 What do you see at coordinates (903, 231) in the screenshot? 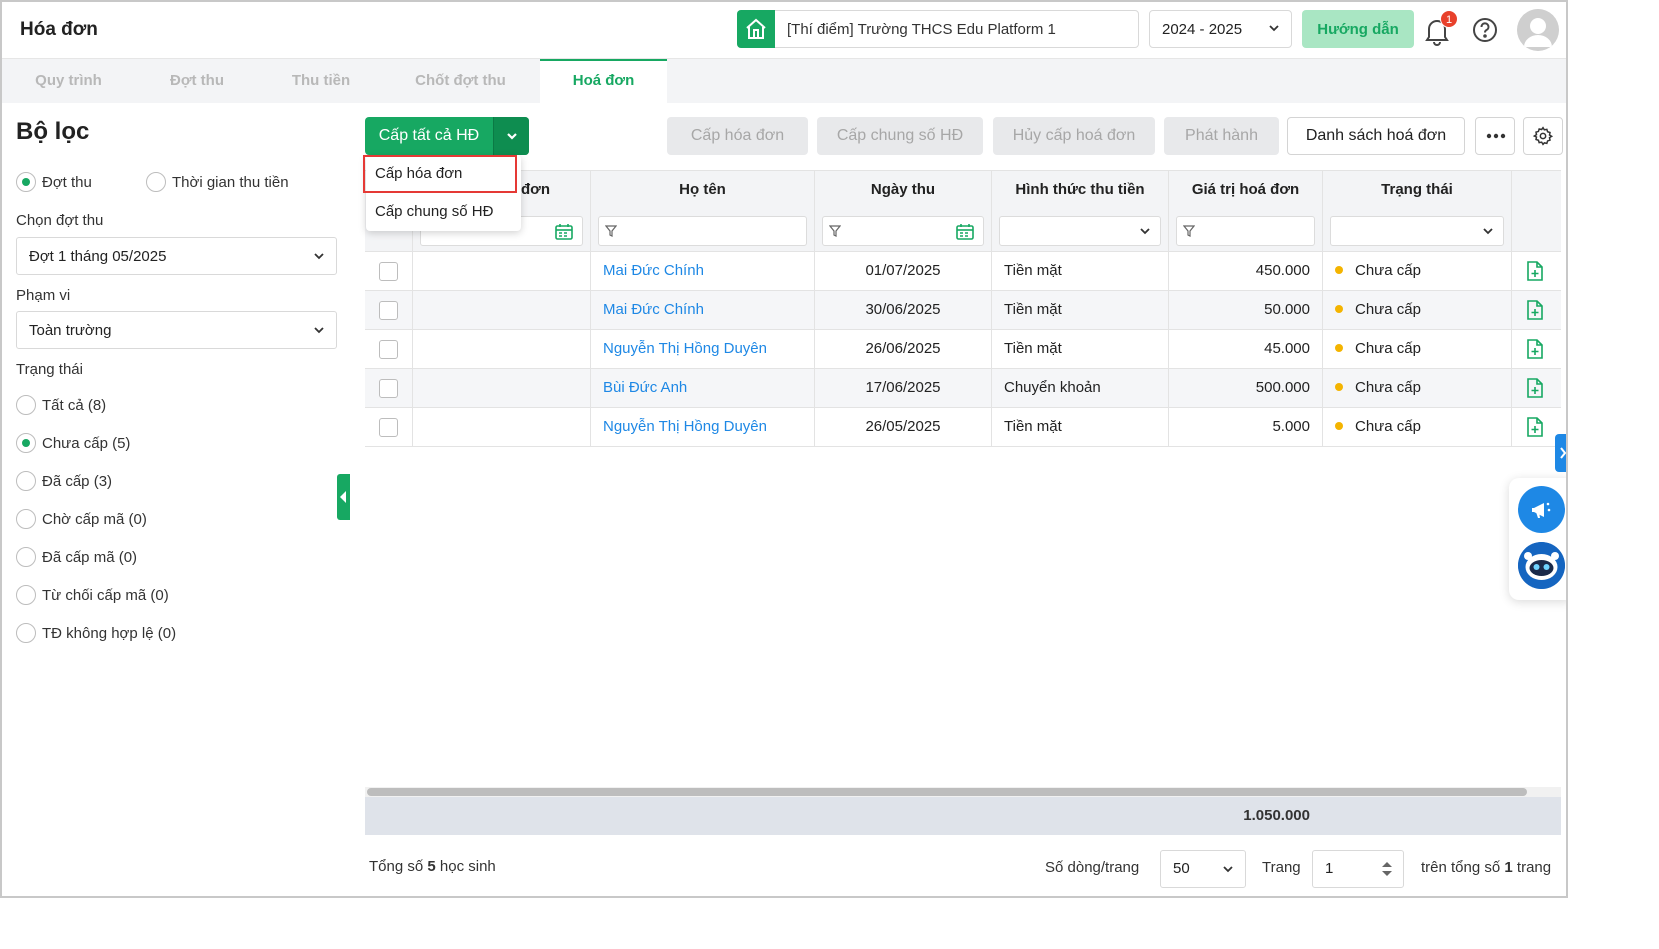
I see `date-filter-input` at bounding box center [903, 231].